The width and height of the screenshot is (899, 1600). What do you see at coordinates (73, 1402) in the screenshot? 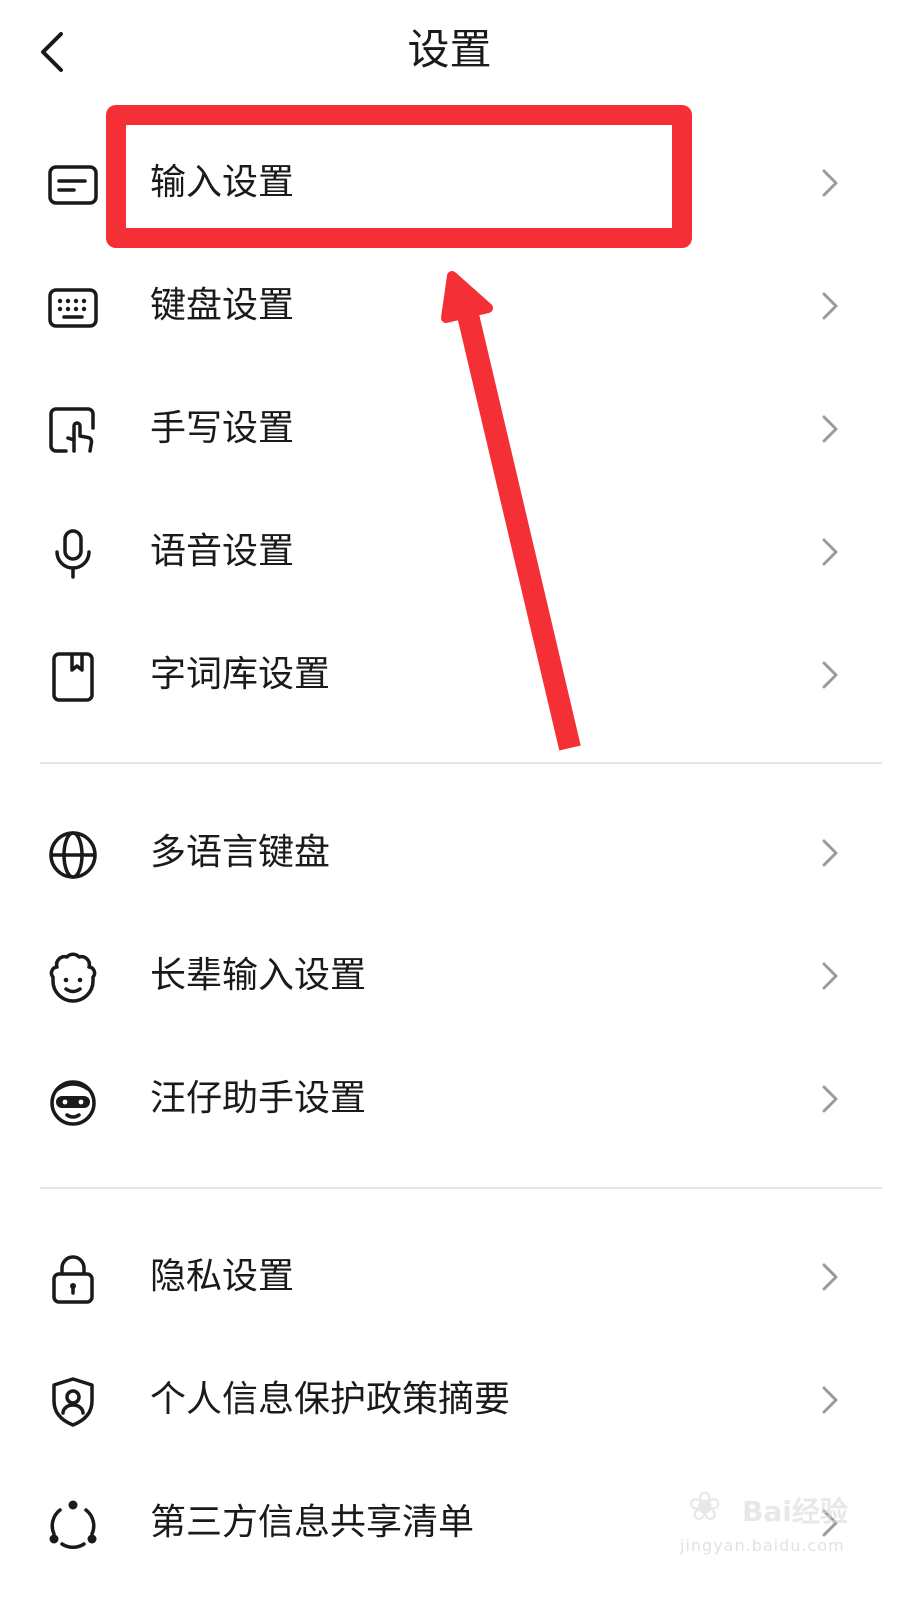
I see `shield-user-icon` at bounding box center [73, 1402].